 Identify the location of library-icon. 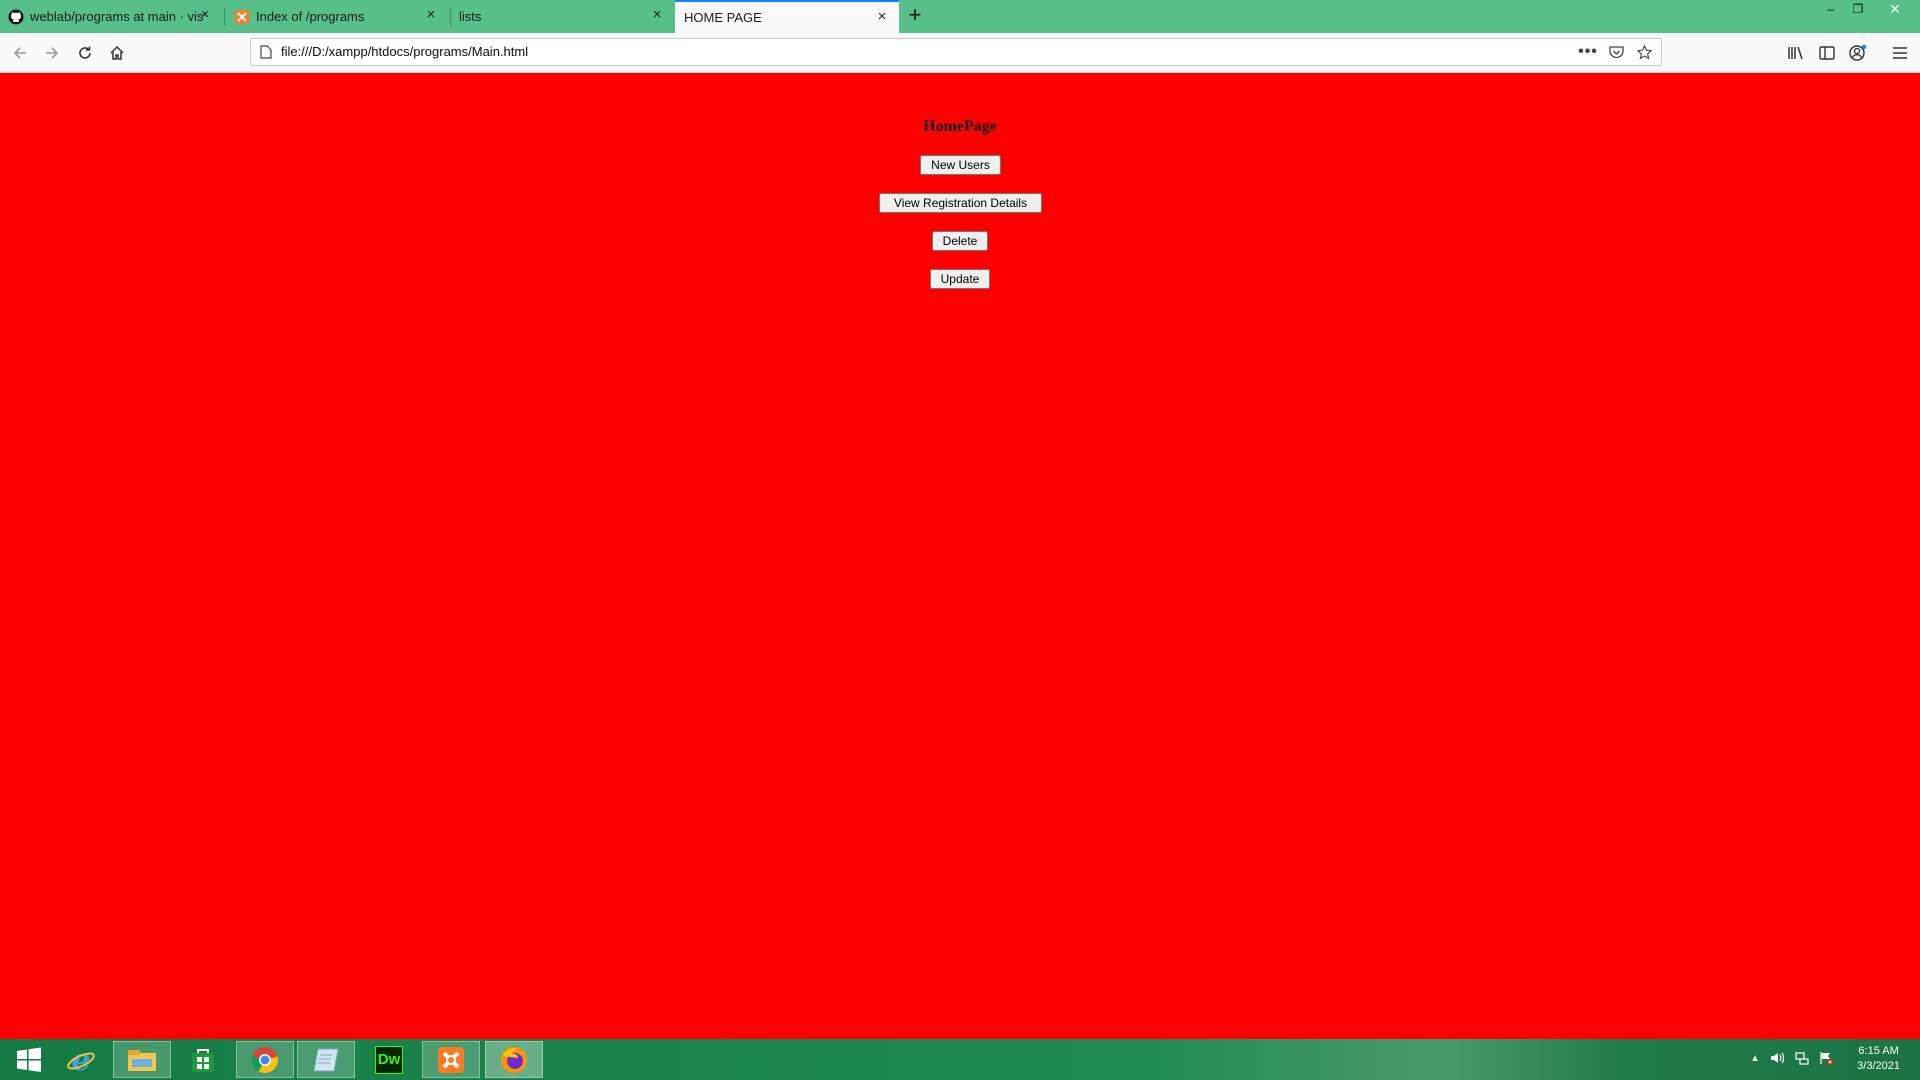
(1796, 53).